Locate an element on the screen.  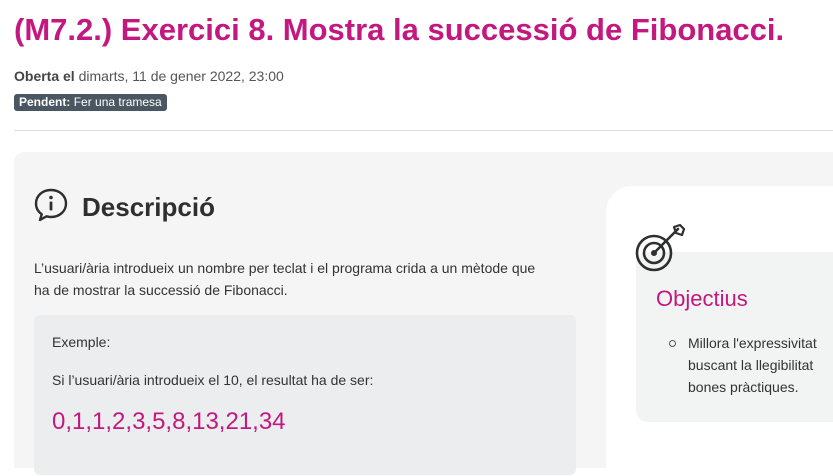
description-heading: Descripció is located at coordinates (148, 207).